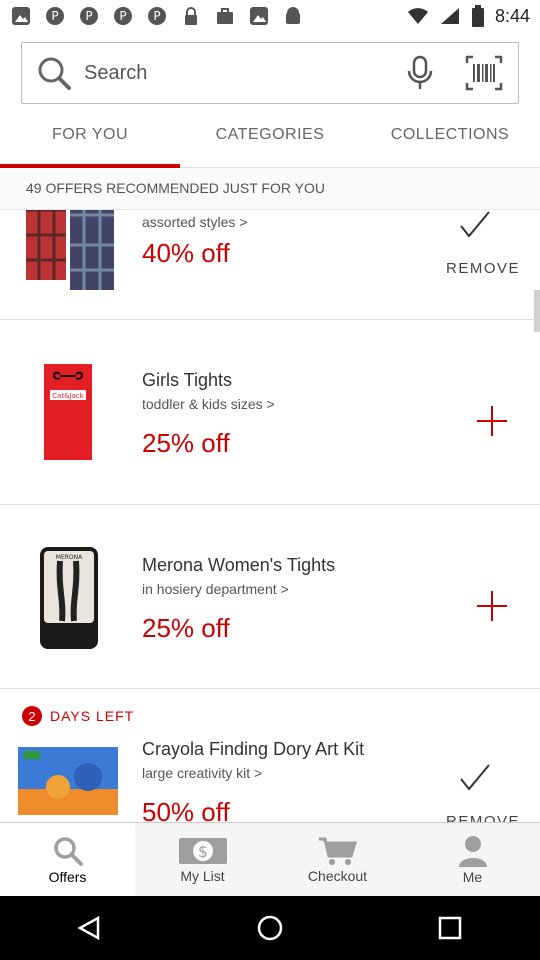 Image resolution: width=540 pixels, height=960 pixels. Describe the element at coordinates (337, 851) in the screenshot. I see `cart-icon` at that location.